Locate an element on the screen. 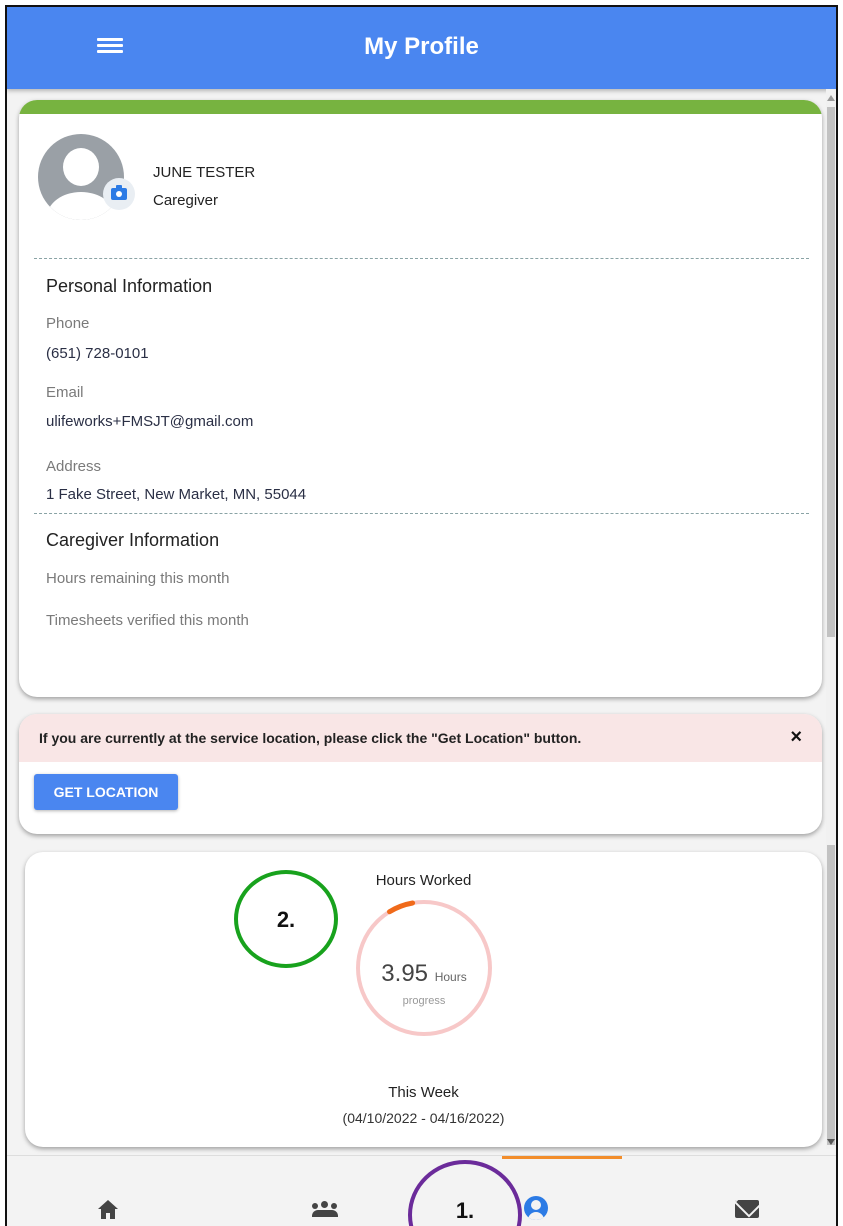 The width and height of the screenshot is (843, 1226). get-location-button: GET LOCATION is located at coordinates (106, 792).